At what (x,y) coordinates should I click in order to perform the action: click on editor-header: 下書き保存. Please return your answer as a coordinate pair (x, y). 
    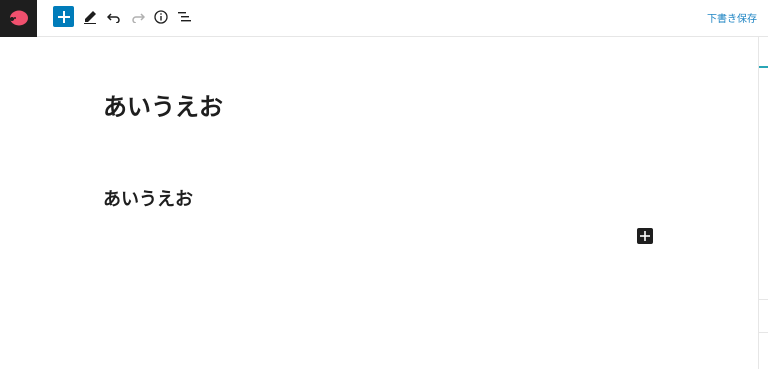
    Looking at the image, I should click on (384, 18).